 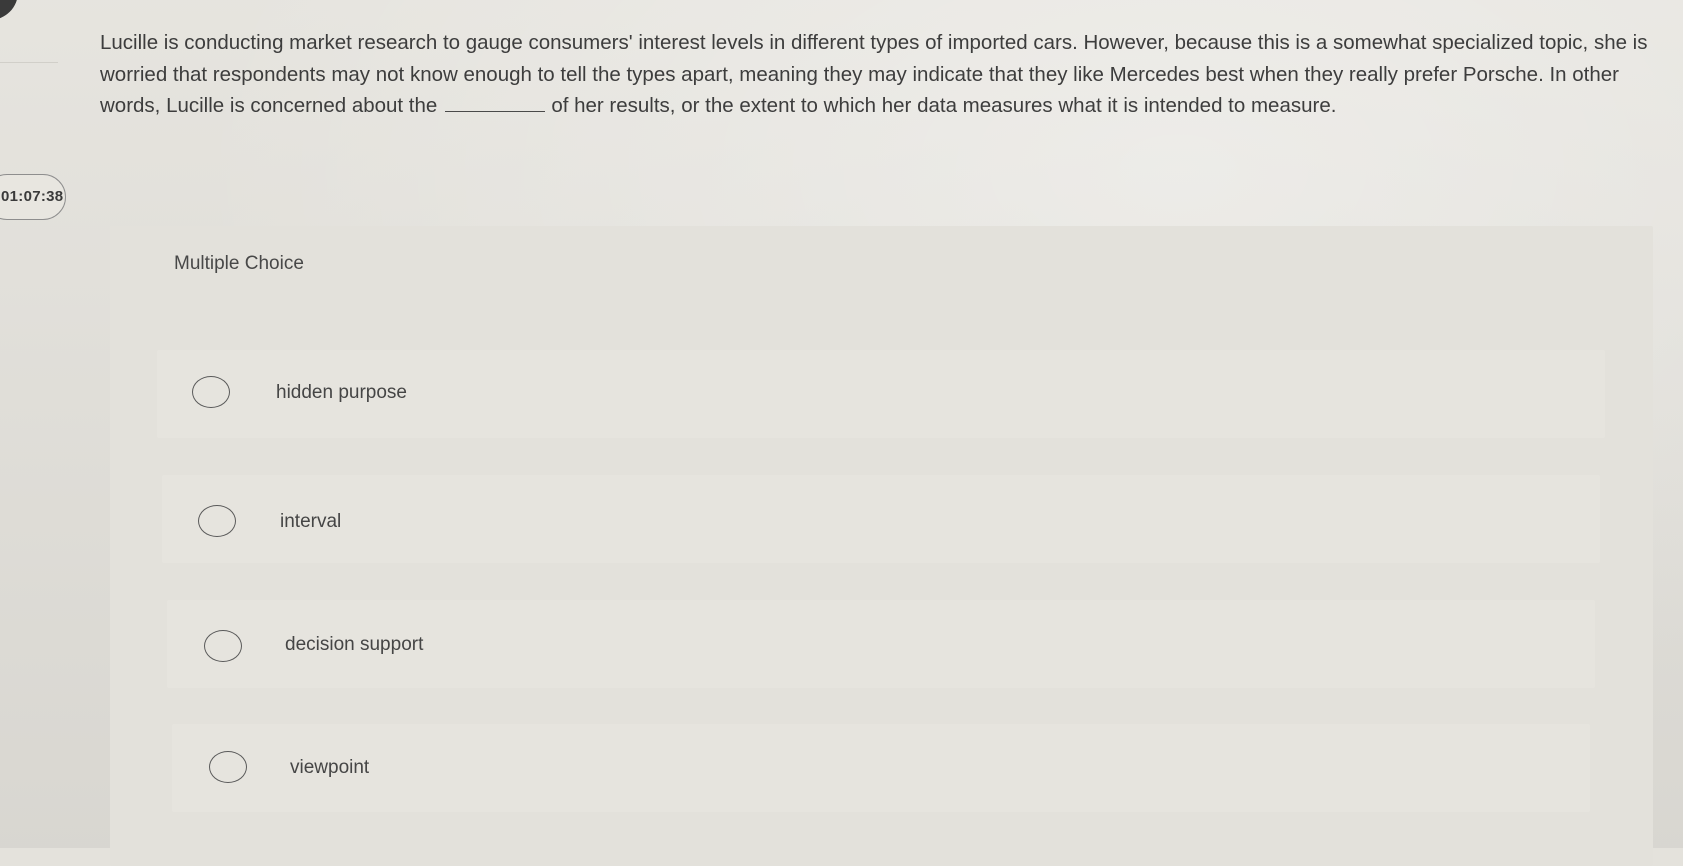 What do you see at coordinates (33, 197) in the screenshot?
I see `timer: 01:07:38` at bounding box center [33, 197].